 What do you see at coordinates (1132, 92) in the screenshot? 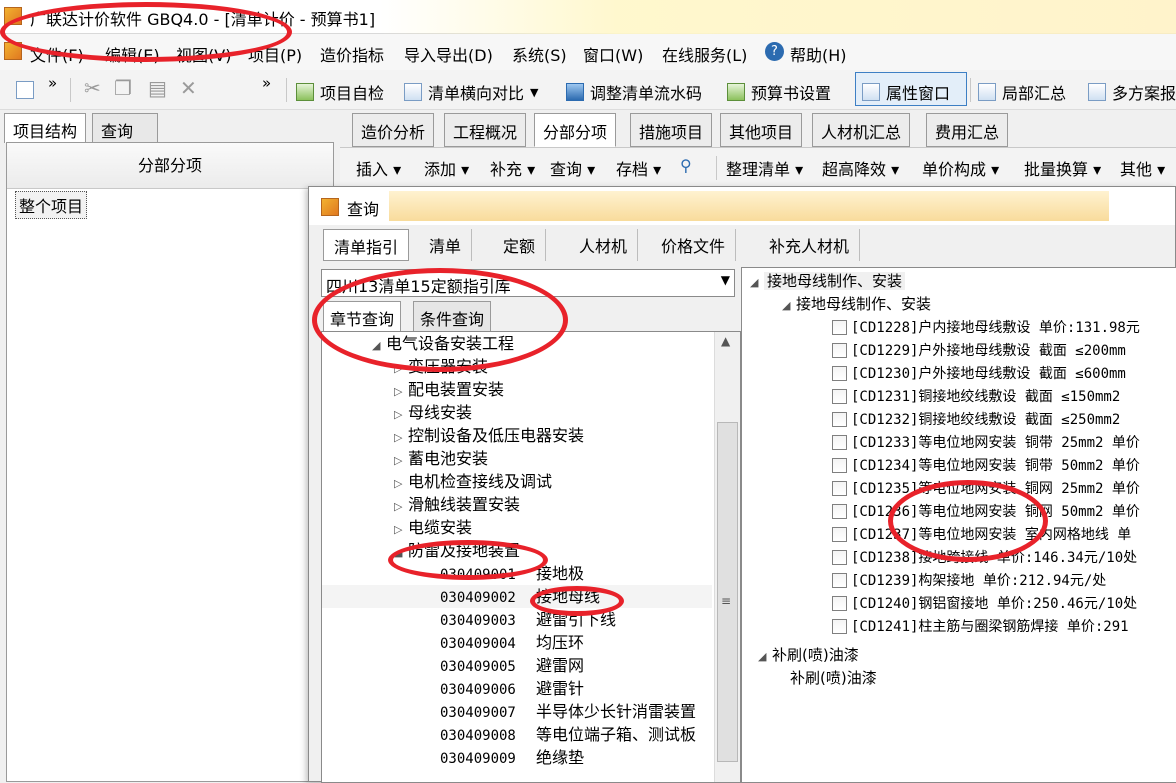
I see `multi-plan-button: 多方案报` at bounding box center [1132, 92].